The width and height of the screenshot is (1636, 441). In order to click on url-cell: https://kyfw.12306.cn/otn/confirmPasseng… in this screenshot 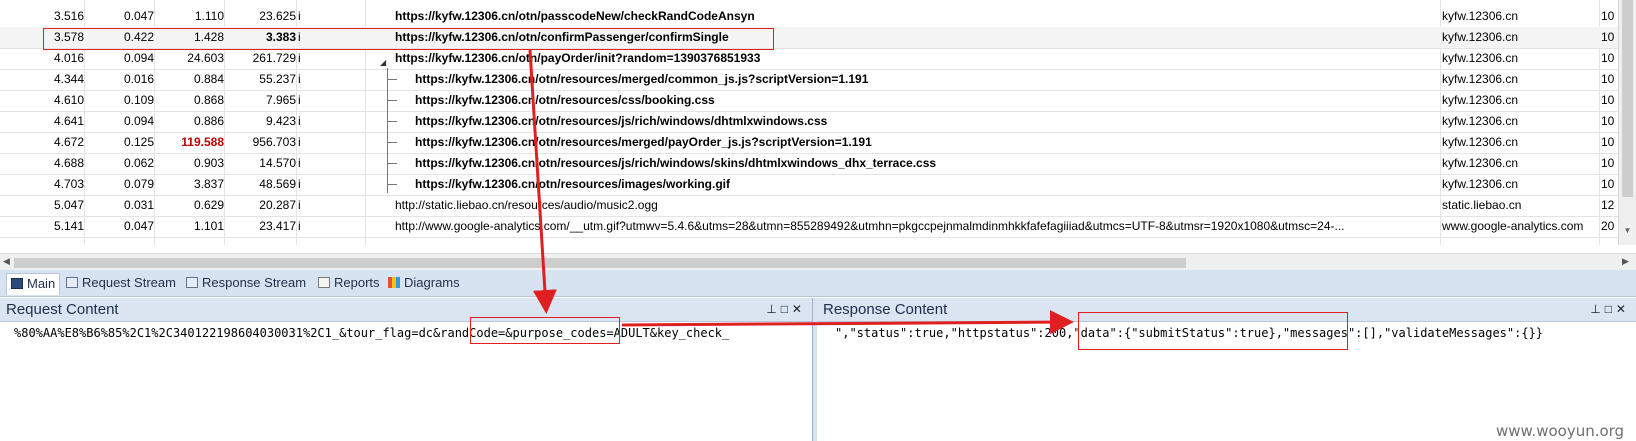, I will do `click(915, 37)`.